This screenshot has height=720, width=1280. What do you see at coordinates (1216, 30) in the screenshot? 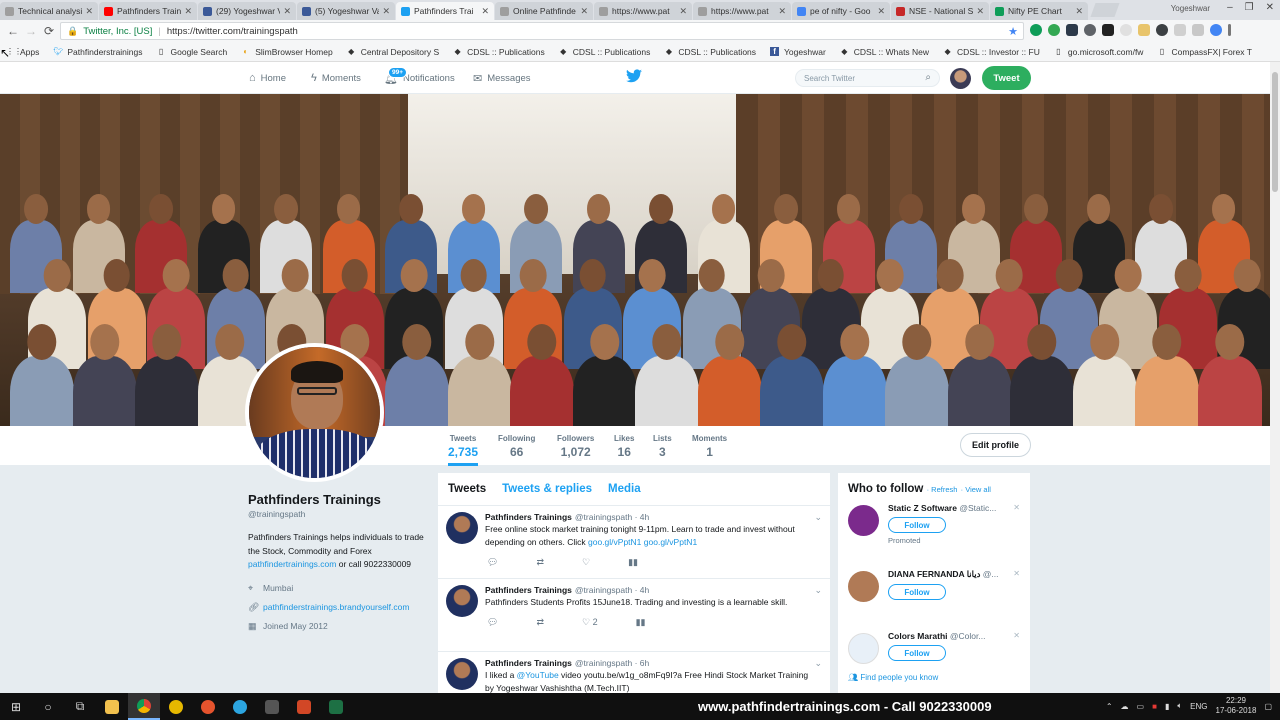
I see `chrome-sync-icon` at bounding box center [1216, 30].